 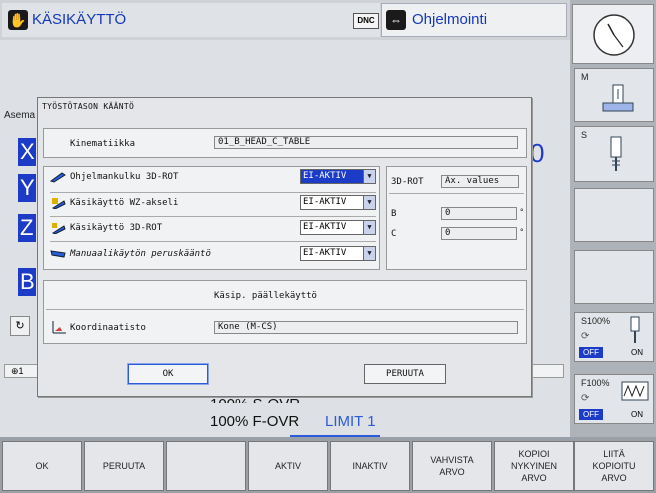 What do you see at coordinates (42, 466) in the screenshot?
I see `softkey-ok: OK` at bounding box center [42, 466].